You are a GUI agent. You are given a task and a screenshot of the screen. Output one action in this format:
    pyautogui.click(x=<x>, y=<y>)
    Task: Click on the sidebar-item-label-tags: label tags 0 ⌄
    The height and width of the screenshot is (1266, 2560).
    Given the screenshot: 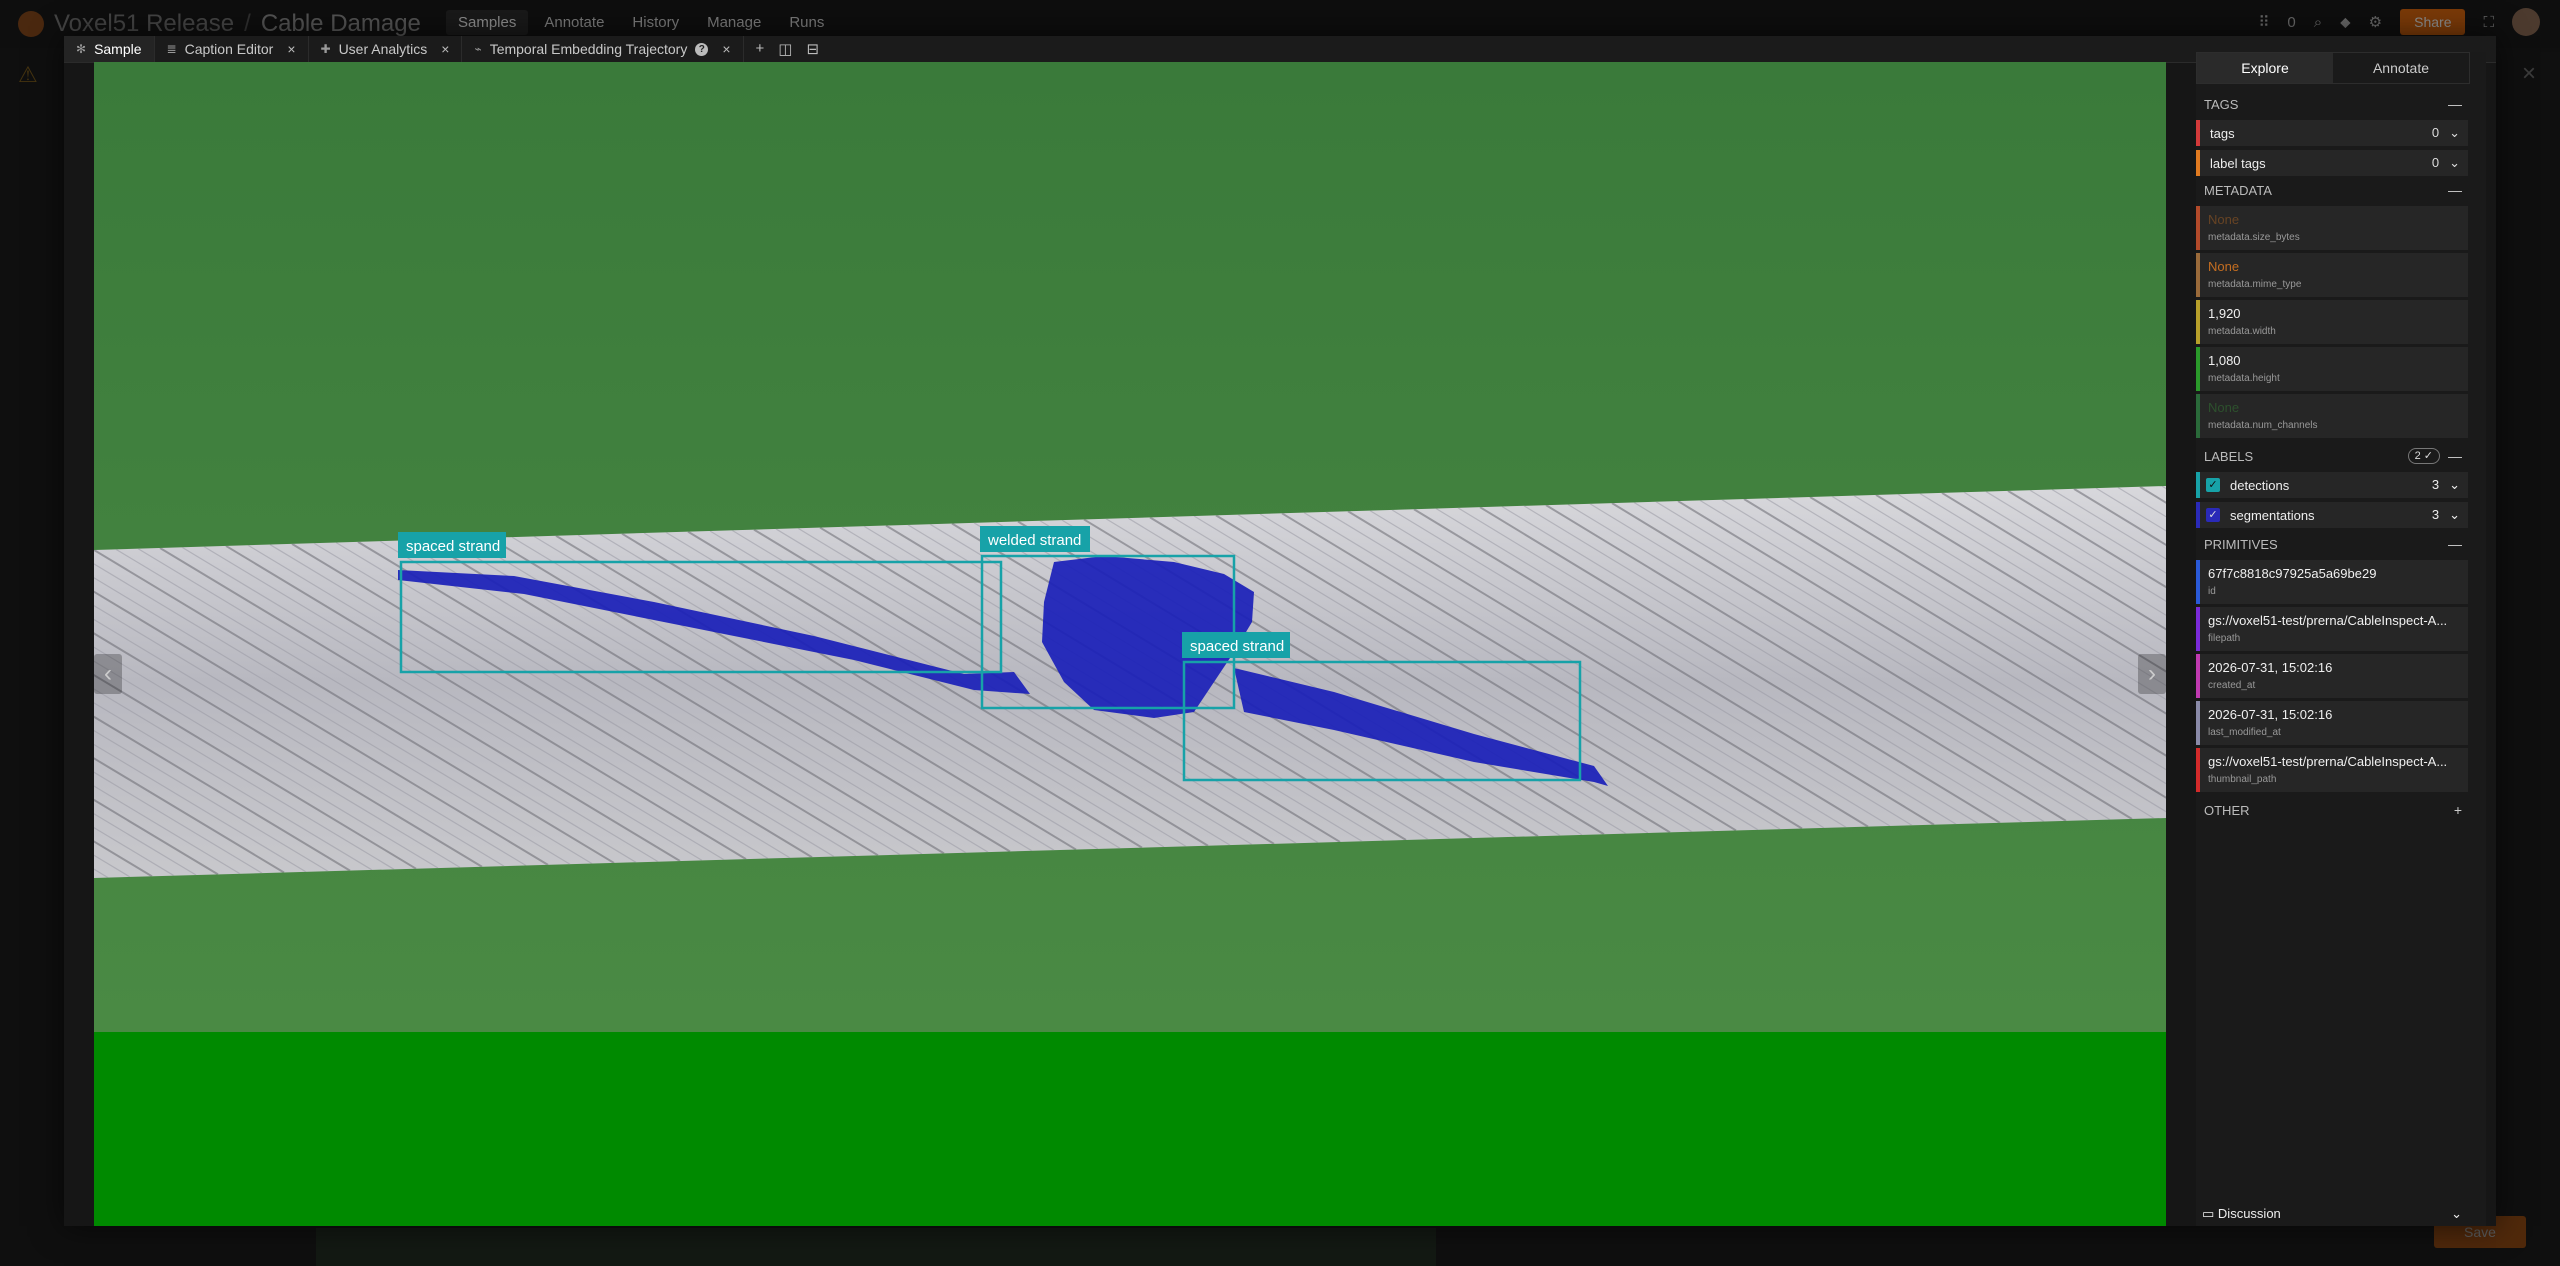 What is the action you would take?
    pyautogui.click(x=2332, y=163)
    